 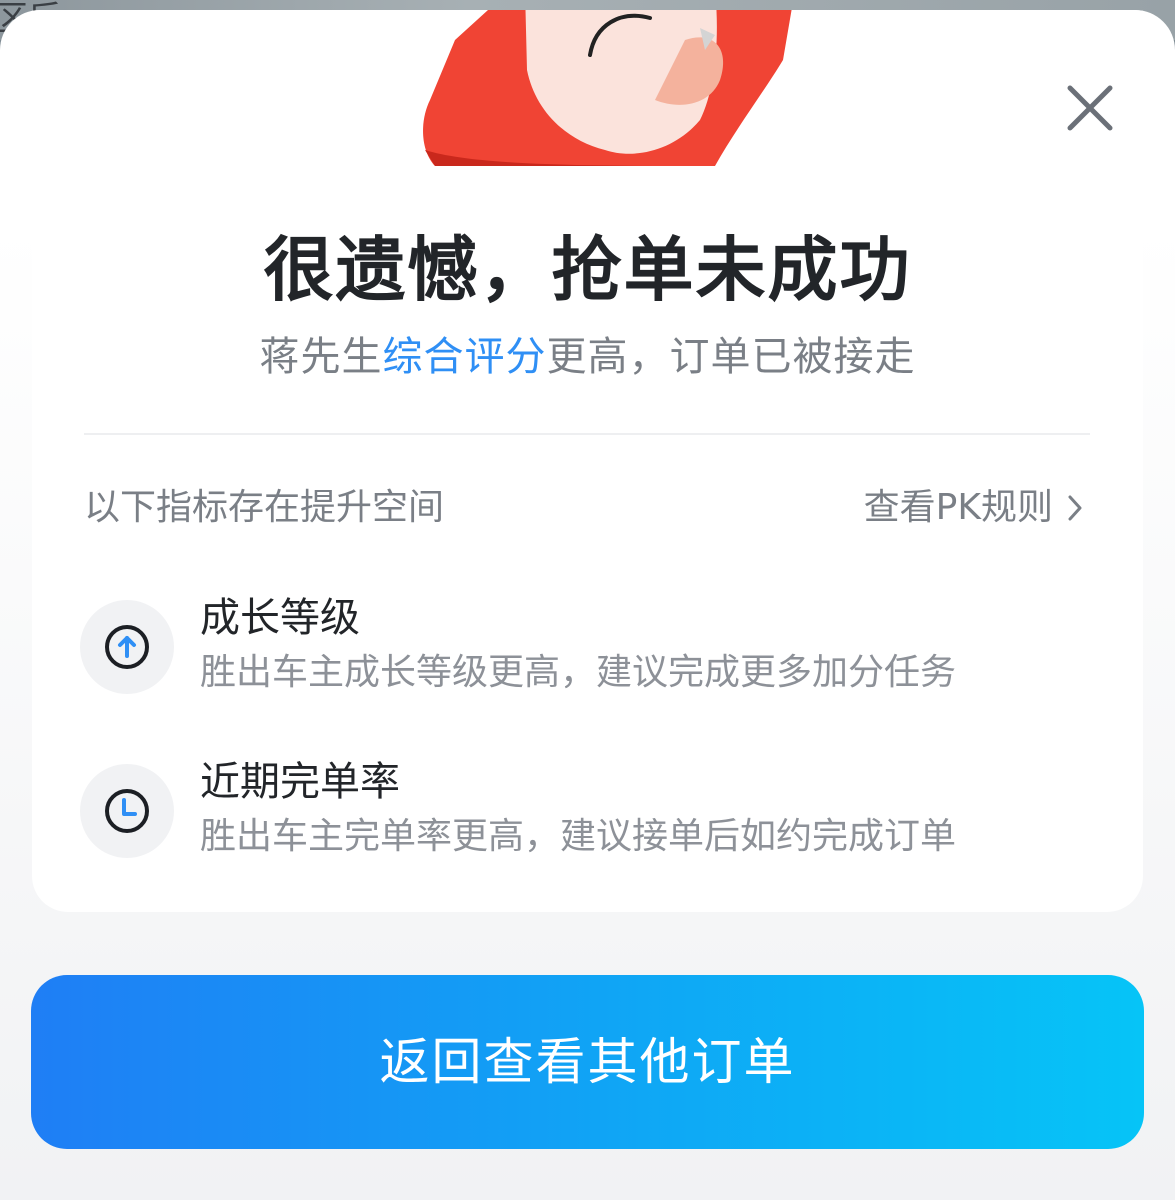 I want to click on chevron-right-icon, so click(x=1075, y=508).